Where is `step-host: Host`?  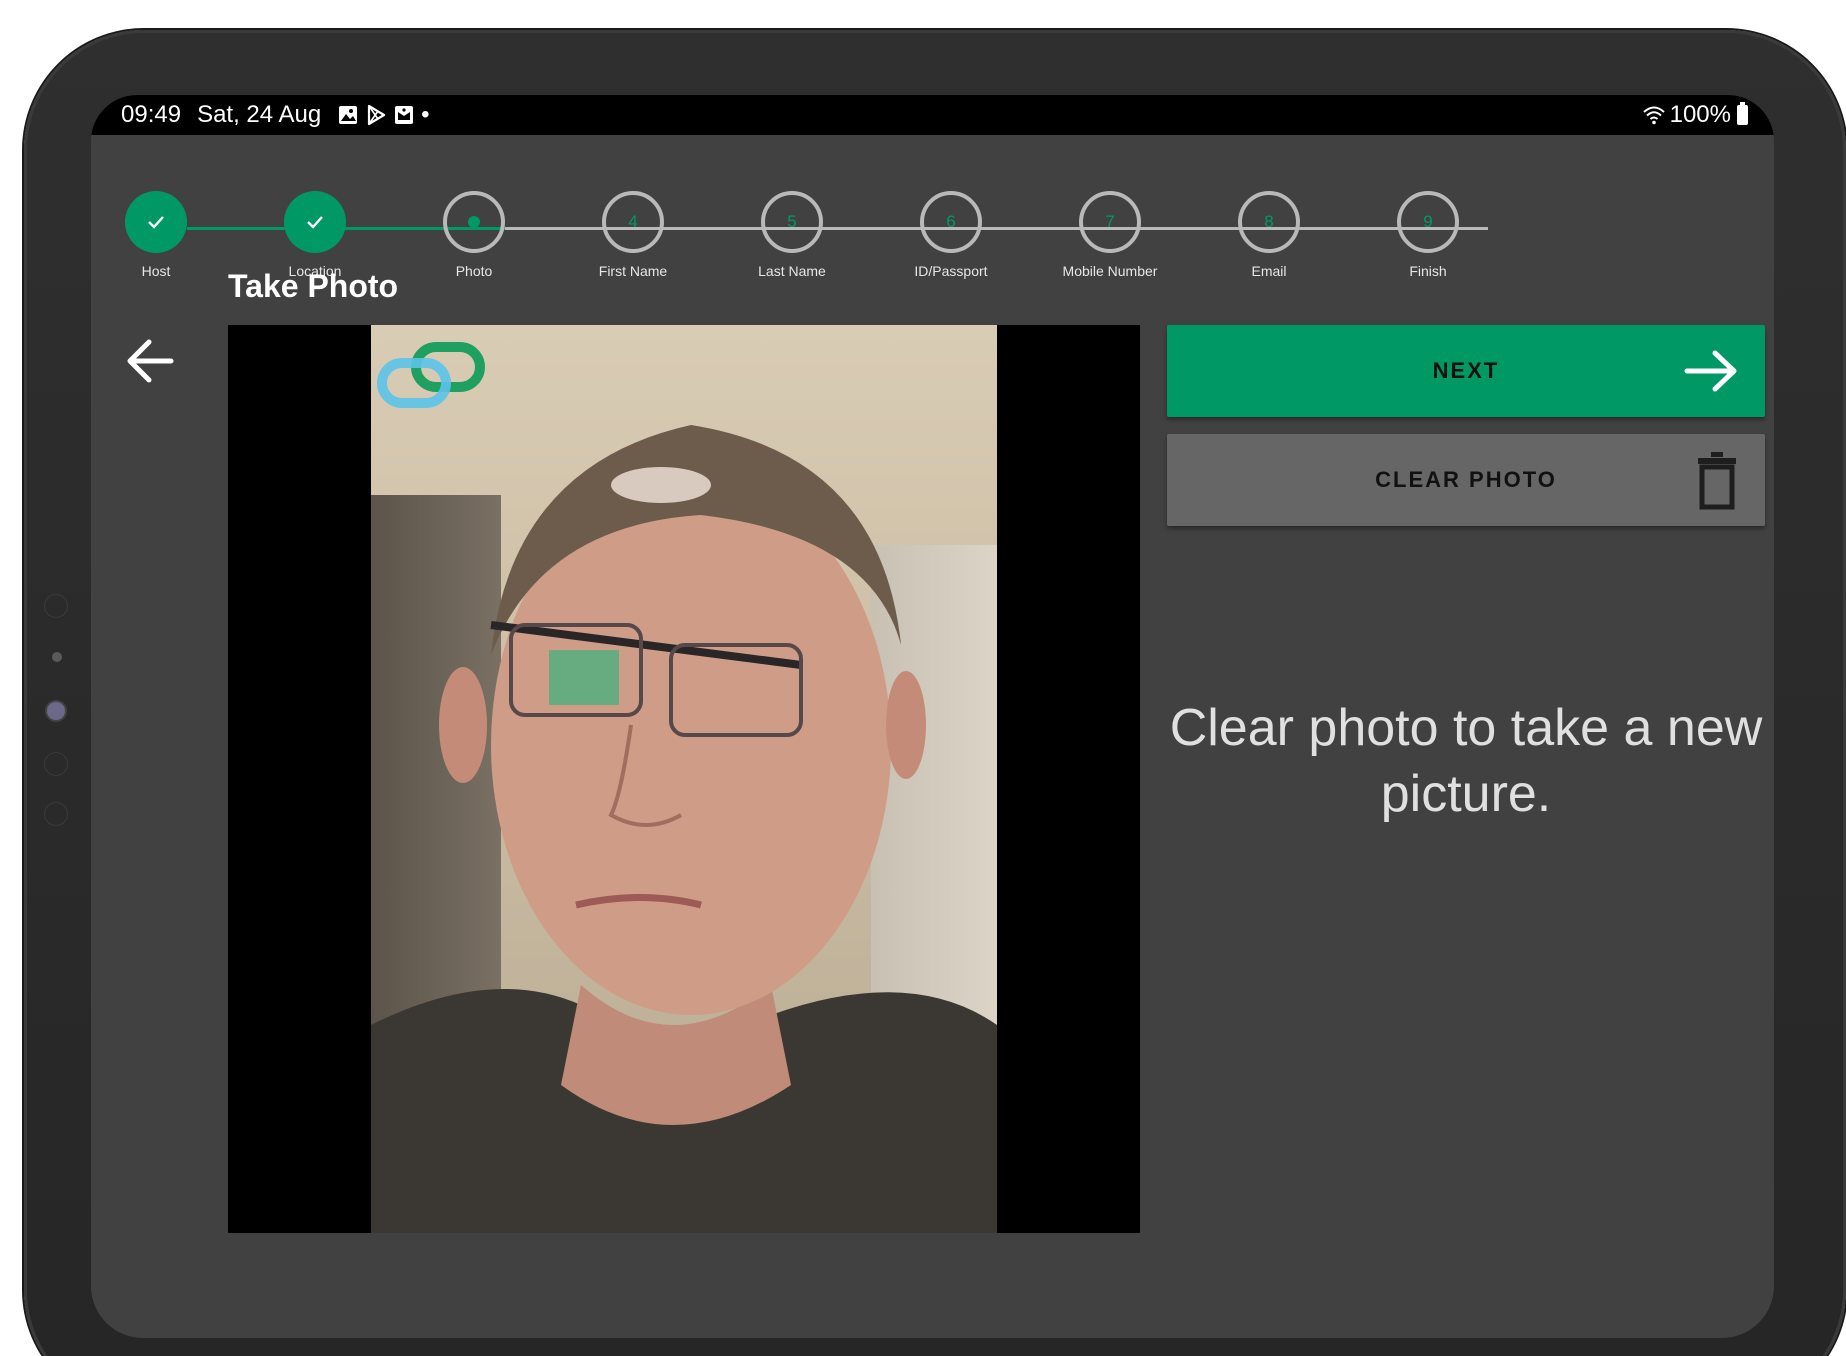
step-host: Host is located at coordinates (163, 235).